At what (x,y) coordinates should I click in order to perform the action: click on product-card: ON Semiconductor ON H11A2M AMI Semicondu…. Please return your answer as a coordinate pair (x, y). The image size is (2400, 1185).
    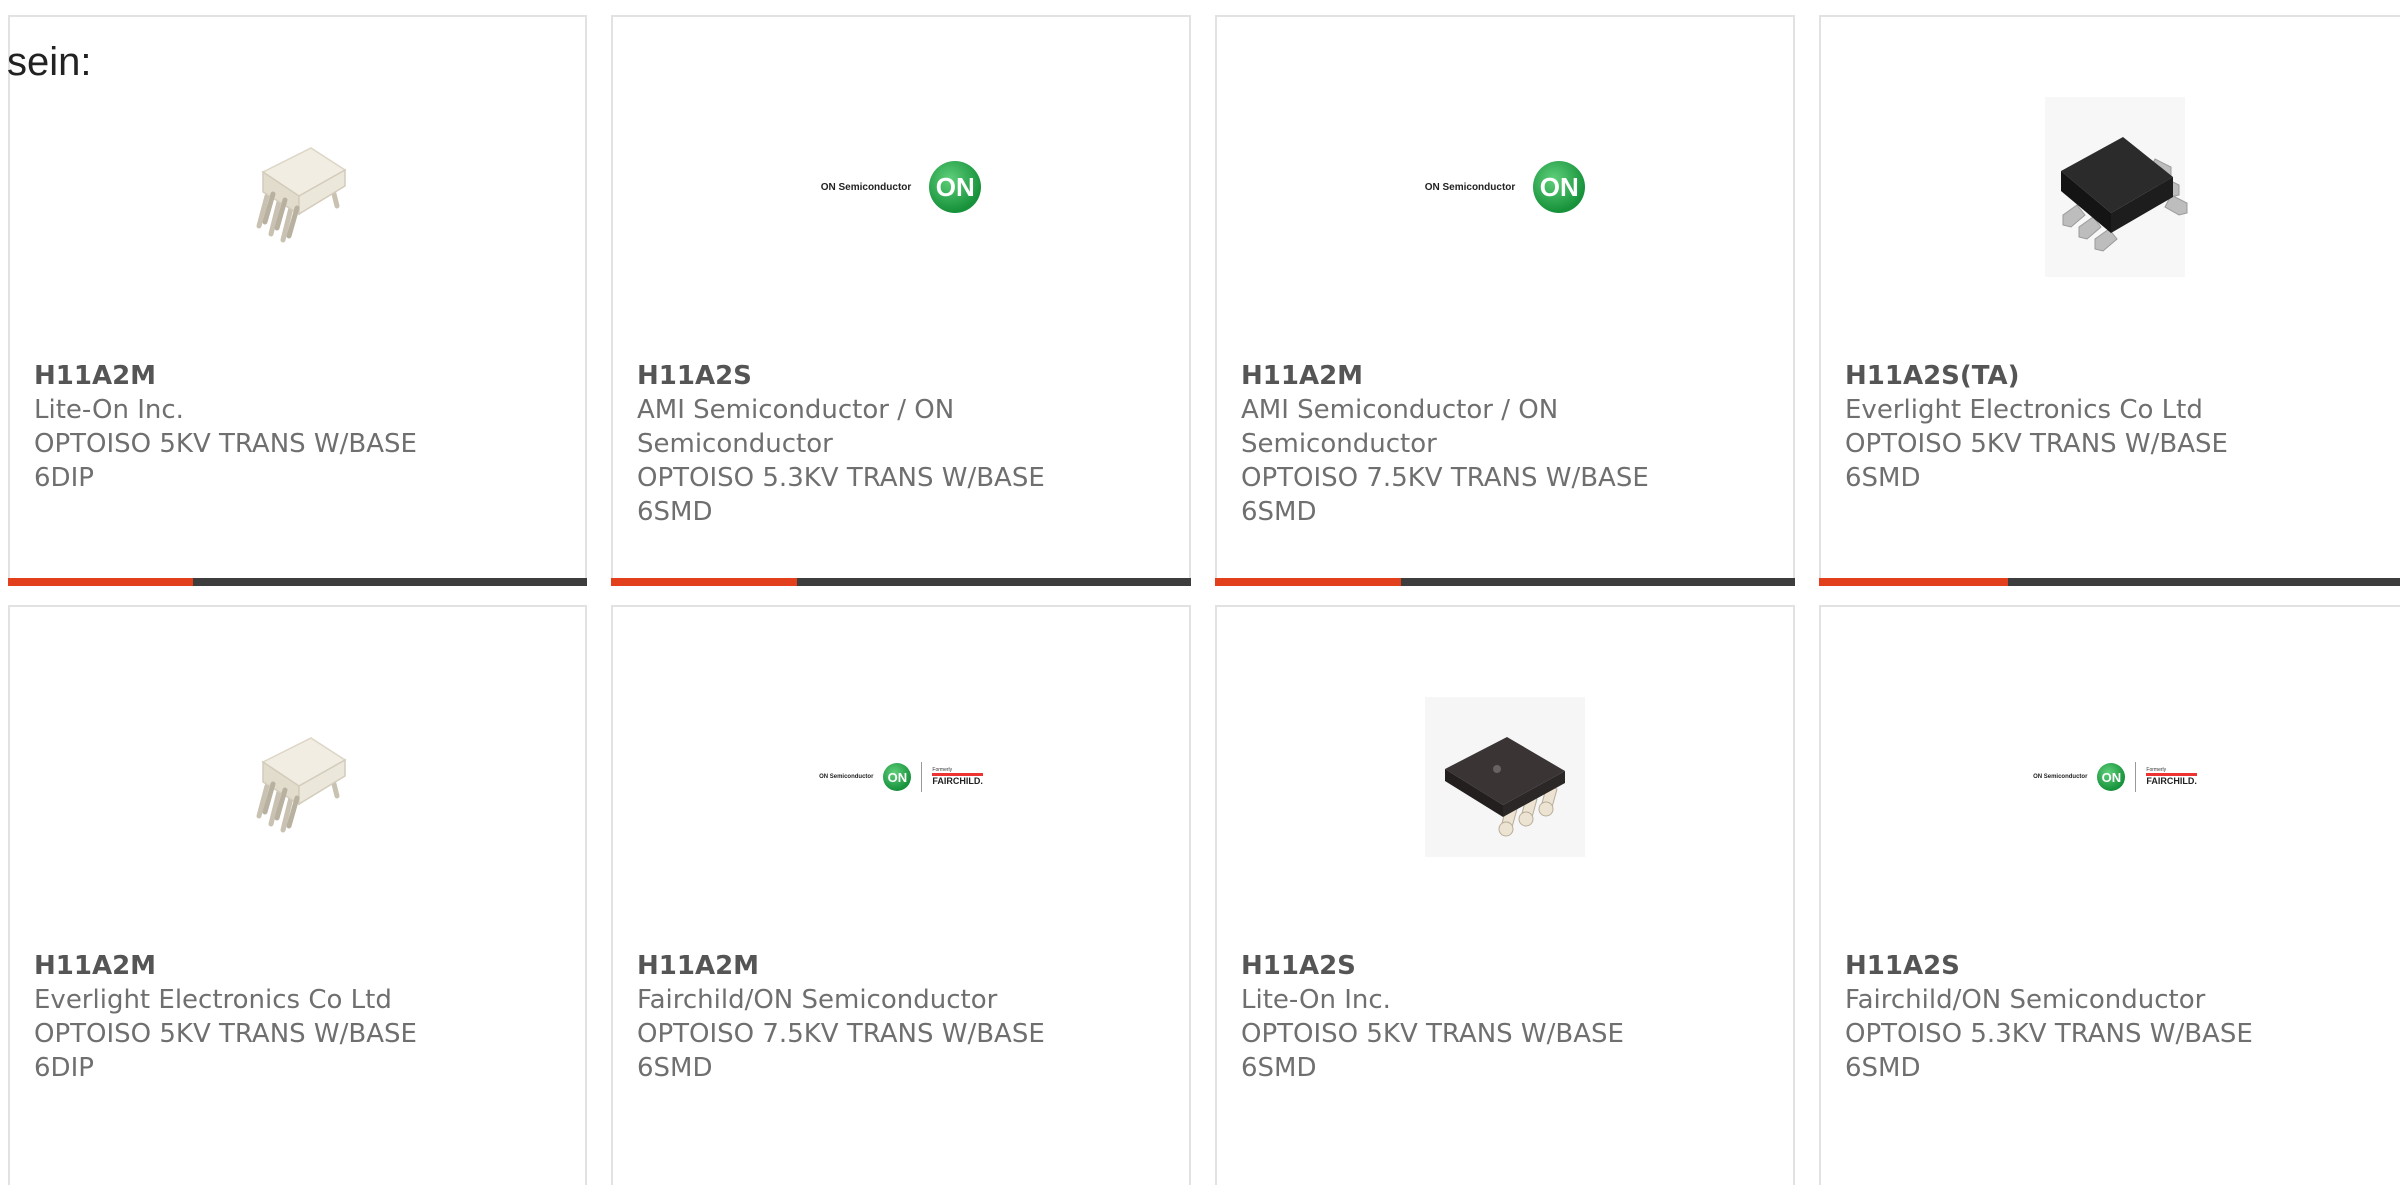
    Looking at the image, I should click on (1505, 300).